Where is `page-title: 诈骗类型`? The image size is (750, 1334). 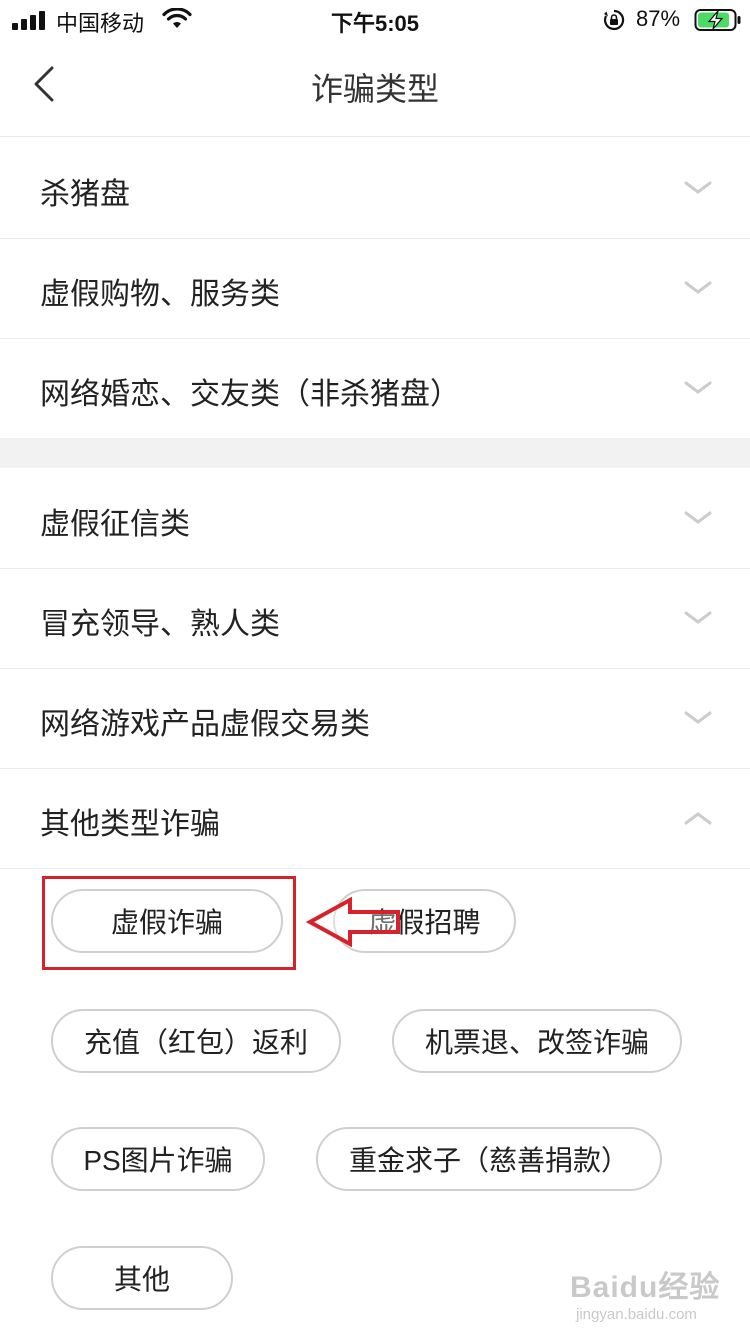
page-title: 诈骗类型 is located at coordinates (374, 89).